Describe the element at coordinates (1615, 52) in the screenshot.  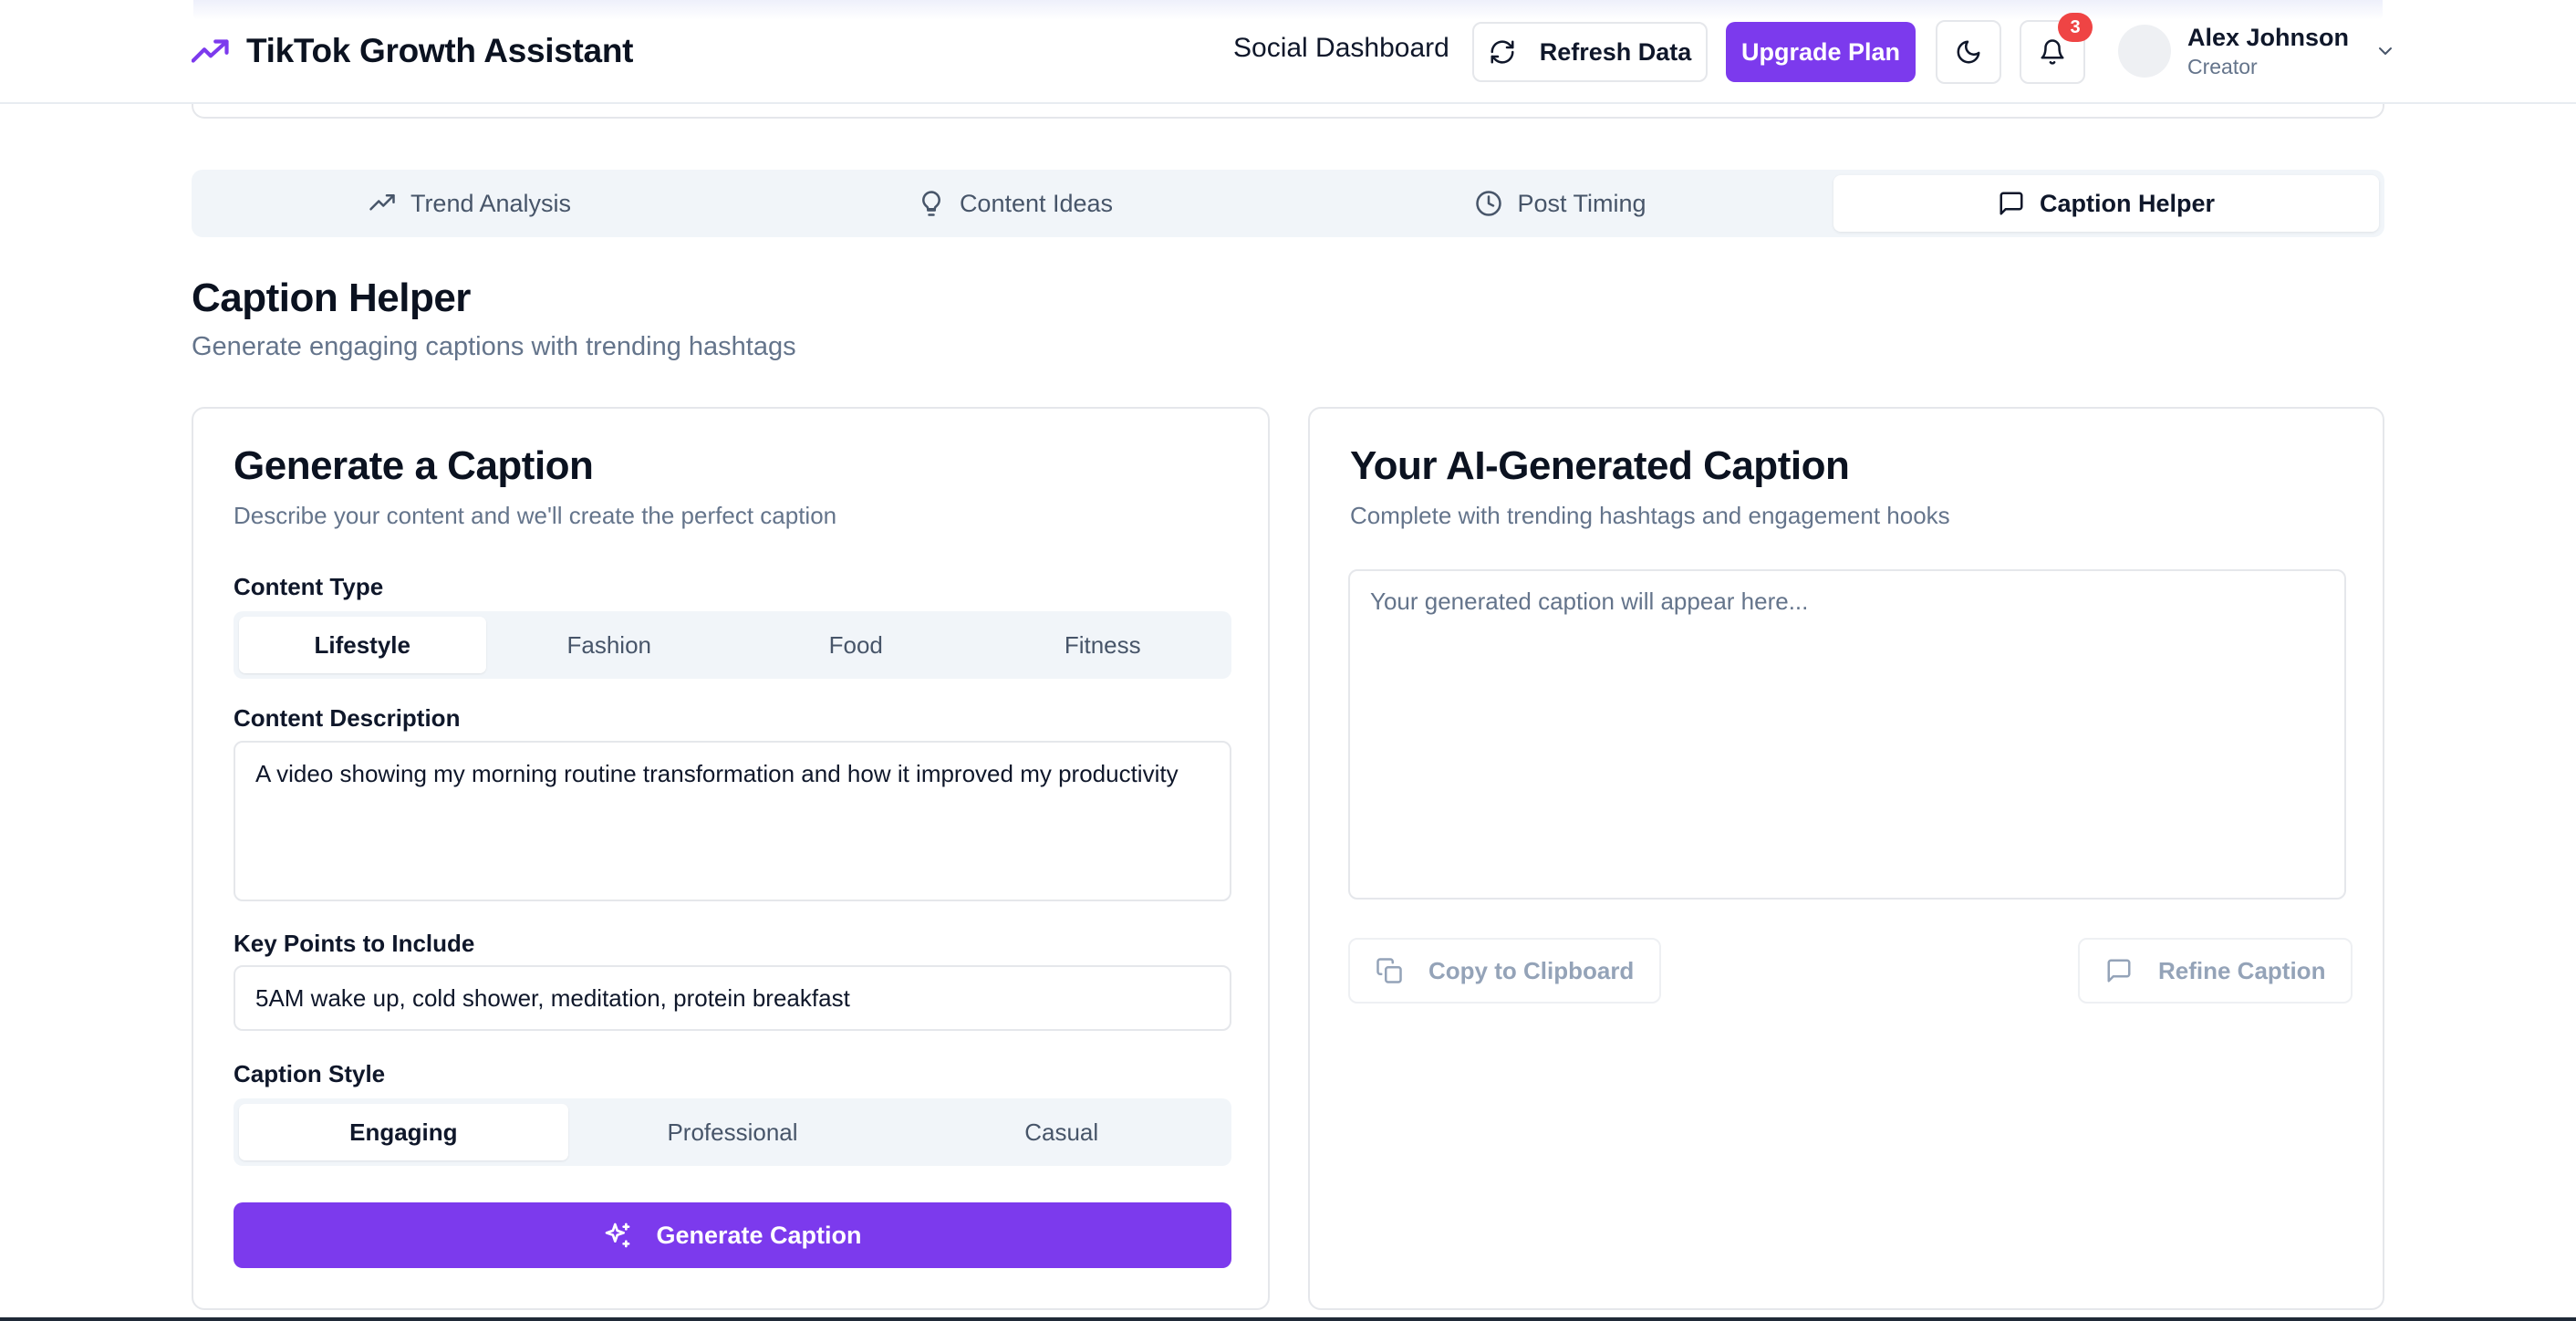
I see `refresh-data-label: Refresh Data` at that location.